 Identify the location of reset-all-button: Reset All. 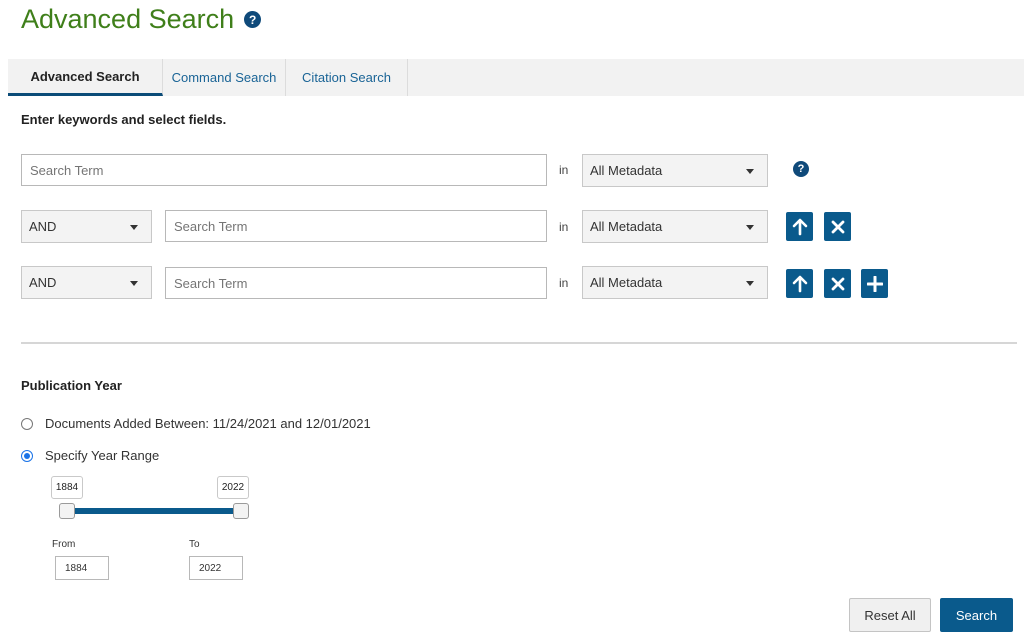
(890, 615).